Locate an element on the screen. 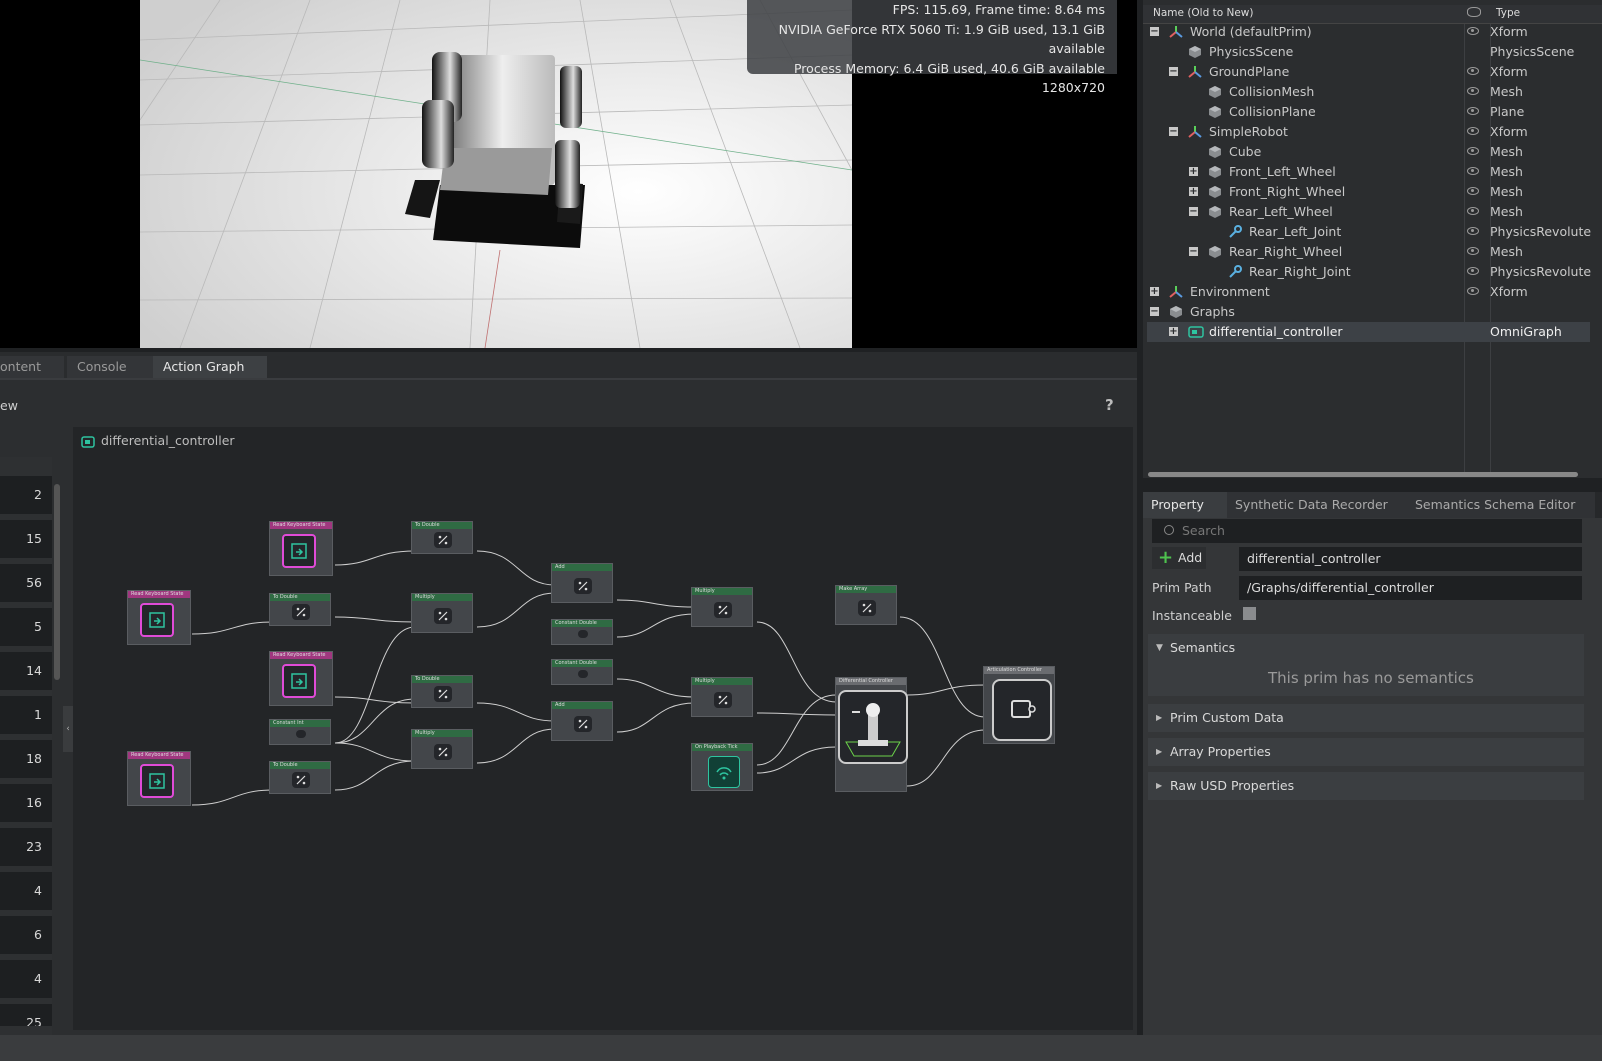 The image size is (1602, 1061). tab-synthetic-data-recorder: Synthetic Data Recorder is located at coordinates (1320, 505).